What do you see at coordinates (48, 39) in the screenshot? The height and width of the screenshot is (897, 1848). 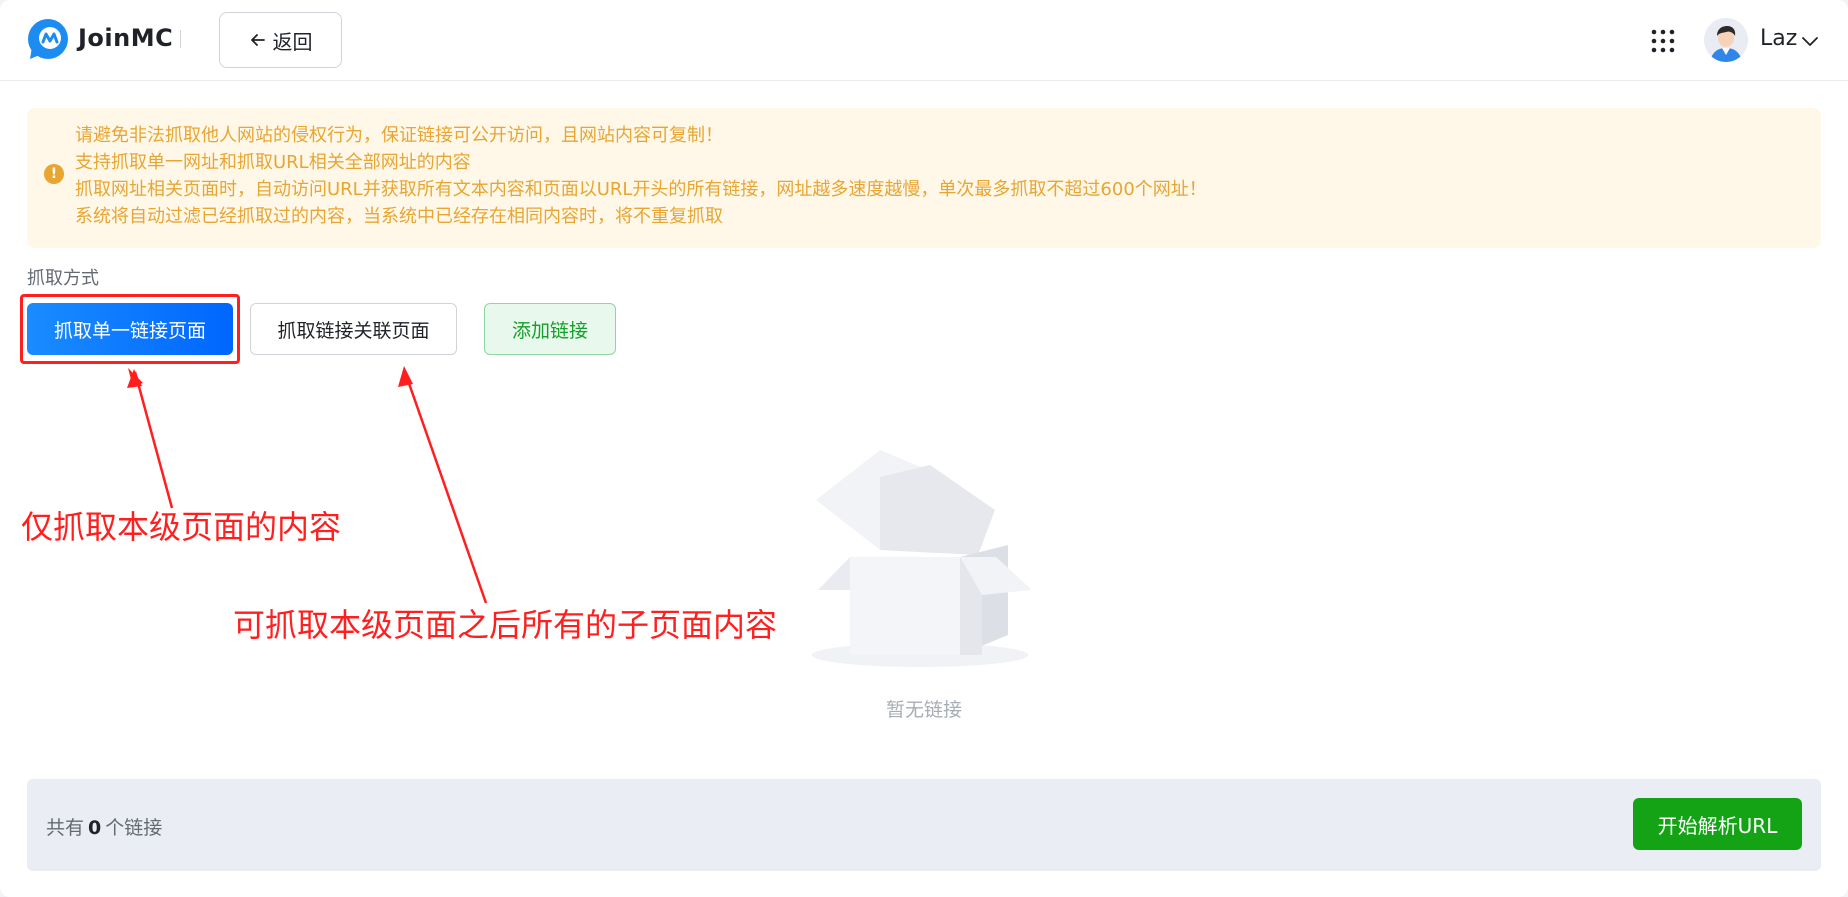 I see `joinmc-logo-icon` at bounding box center [48, 39].